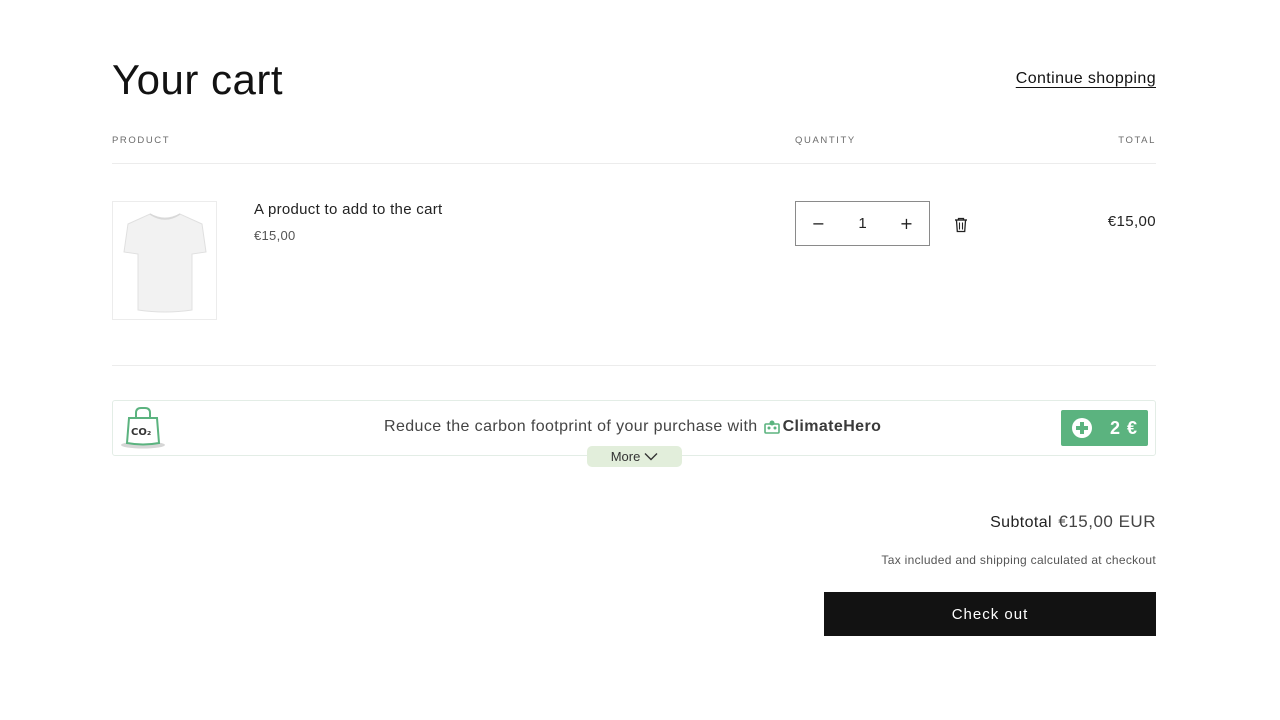 The image size is (1280, 720). I want to click on product-thumbnail, so click(164, 260).